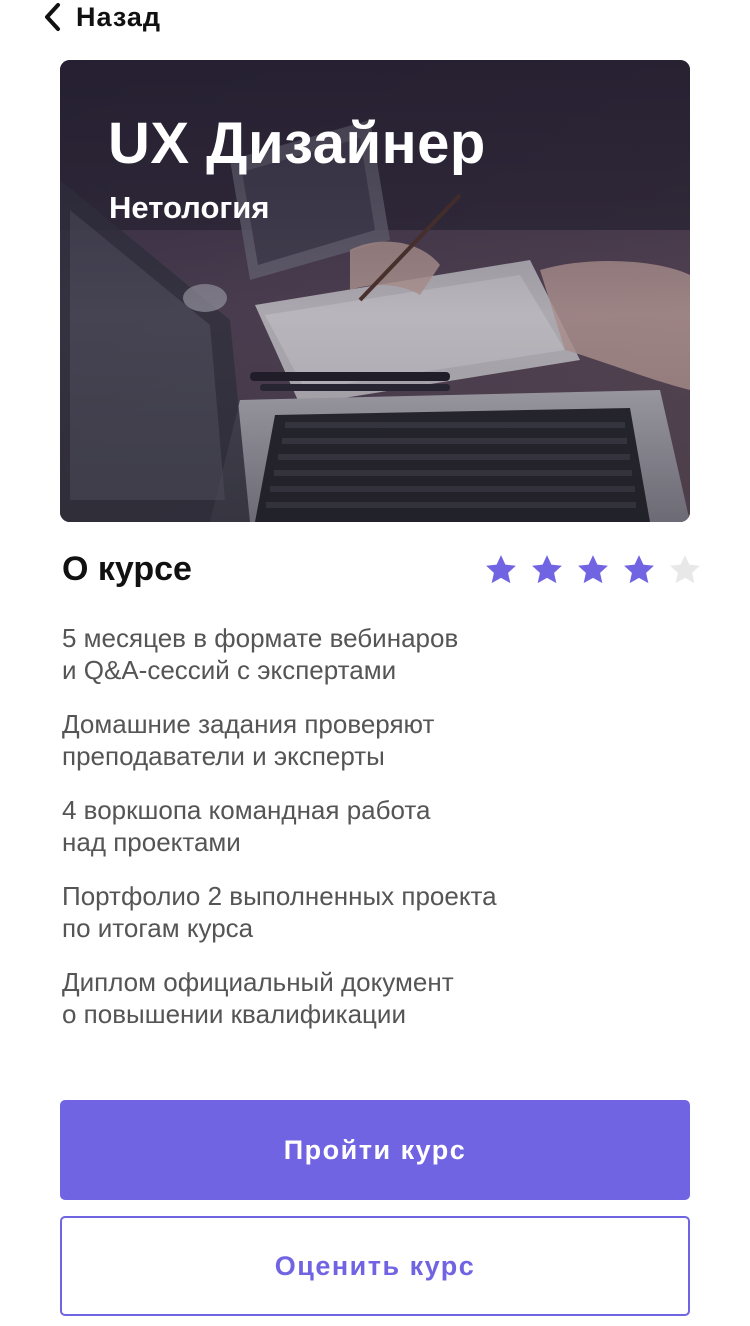 The width and height of the screenshot is (750, 1326). What do you see at coordinates (297, 143) in the screenshot?
I see `course-title: UX Дизайнер` at bounding box center [297, 143].